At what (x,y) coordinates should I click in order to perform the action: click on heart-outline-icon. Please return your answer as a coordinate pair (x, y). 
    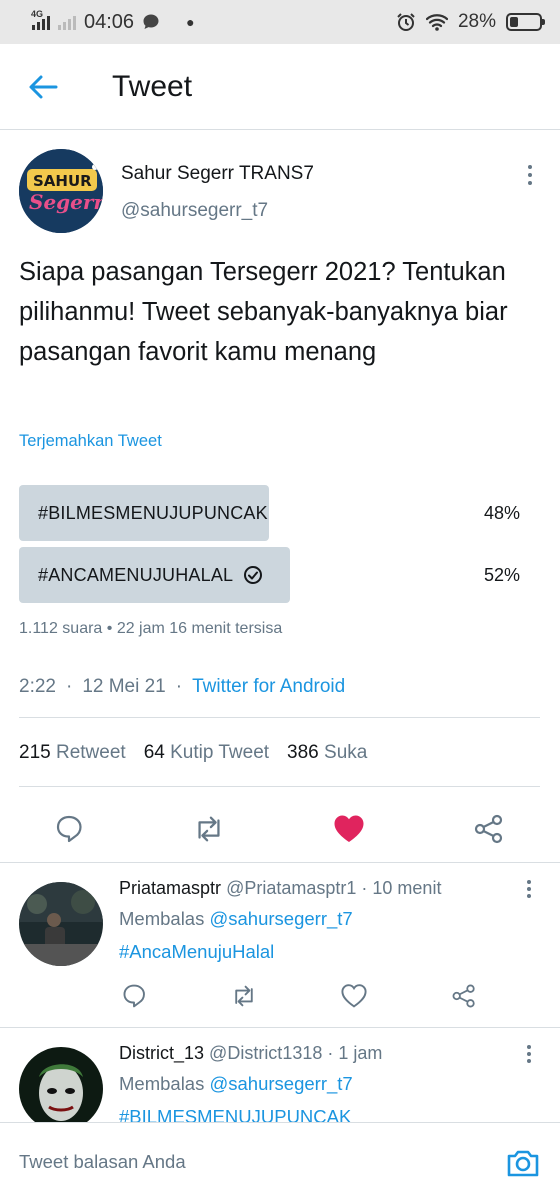
    Looking at the image, I should click on (354, 996).